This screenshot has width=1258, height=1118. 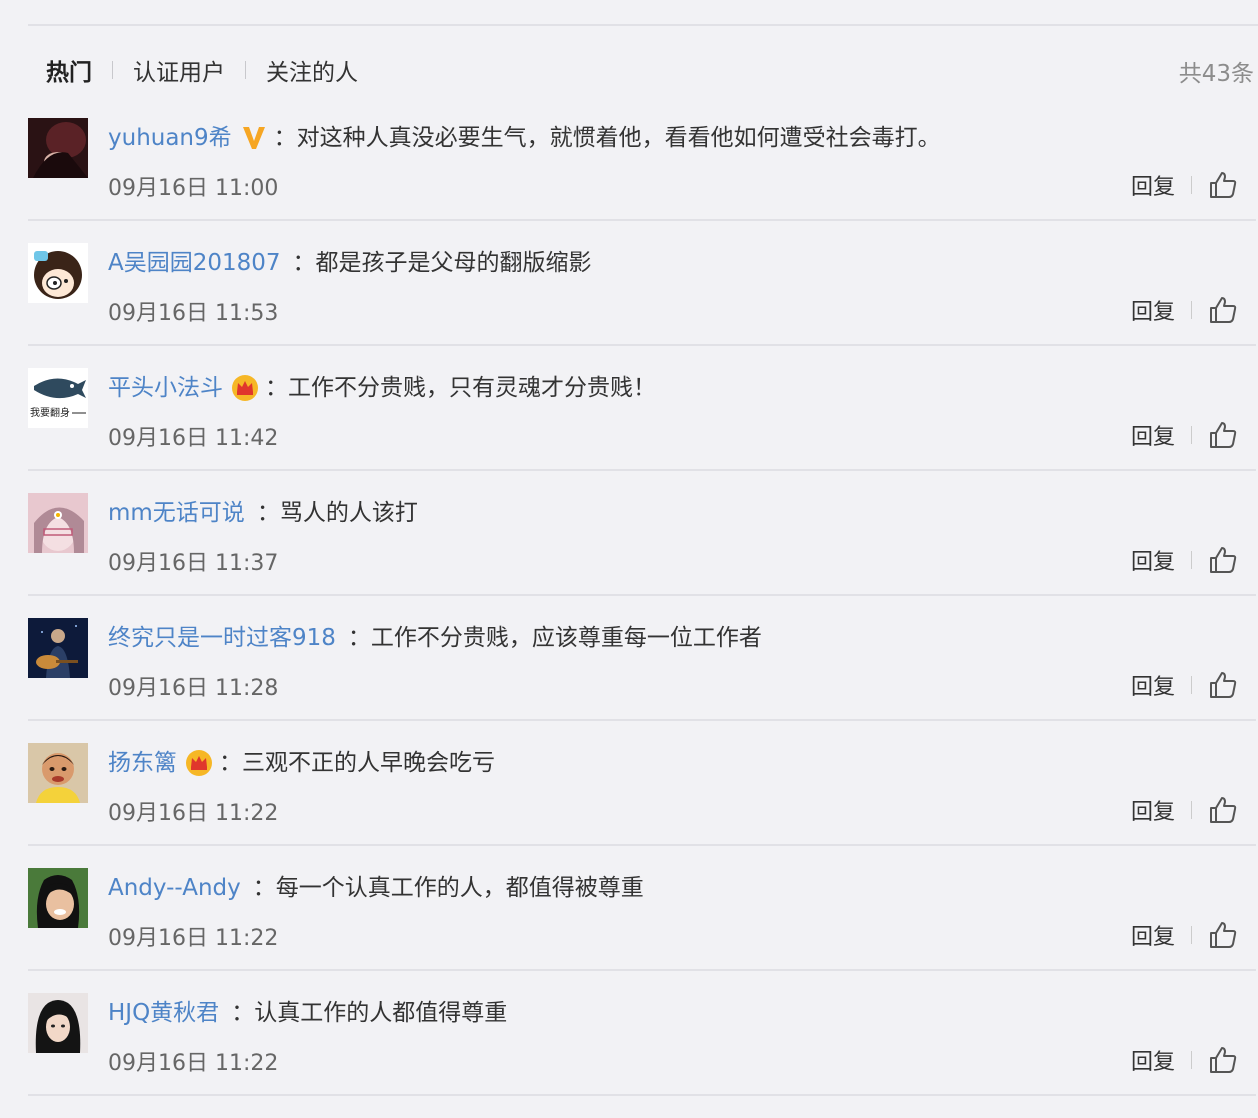 I want to click on username-link: 平头小法斗, so click(x=165, y=388).